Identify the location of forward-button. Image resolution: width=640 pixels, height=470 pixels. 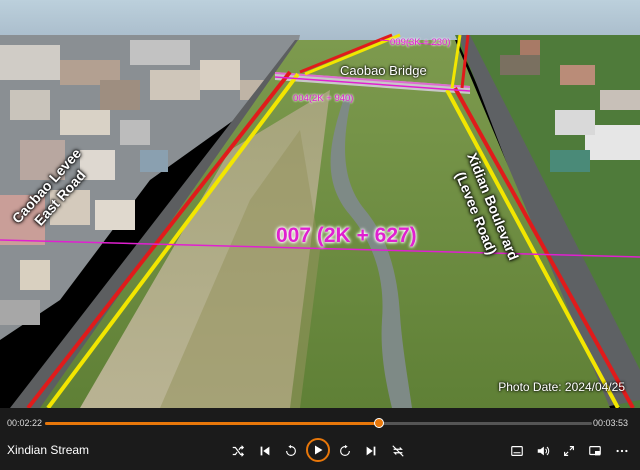
(345, 451).